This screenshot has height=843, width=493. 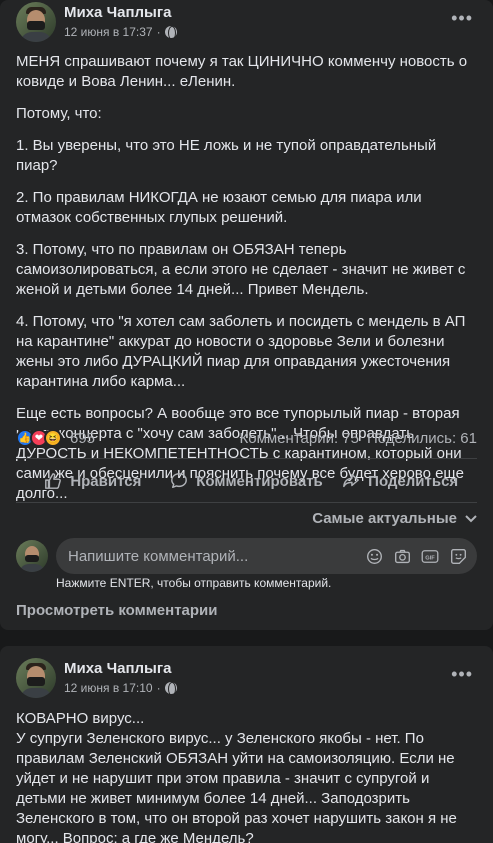 What do you see at coordinates (413, 481) in the screenshot?
I see `share-label: Поделиться` at bounding box center [413, 481].